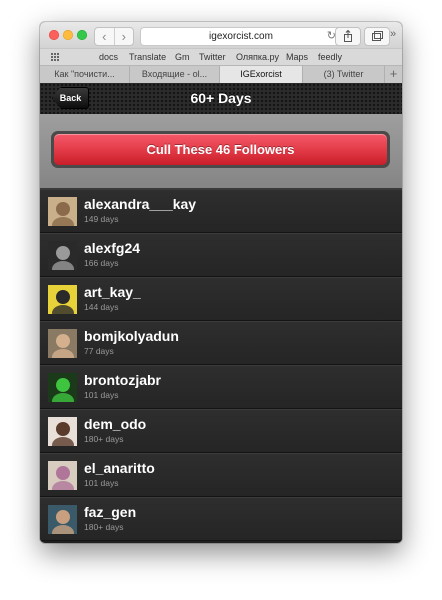  What do you see at coordinates (140, 204) in the screenshot?
I see `follower-username: alexandra___kay` at bounding box center [140, 204].